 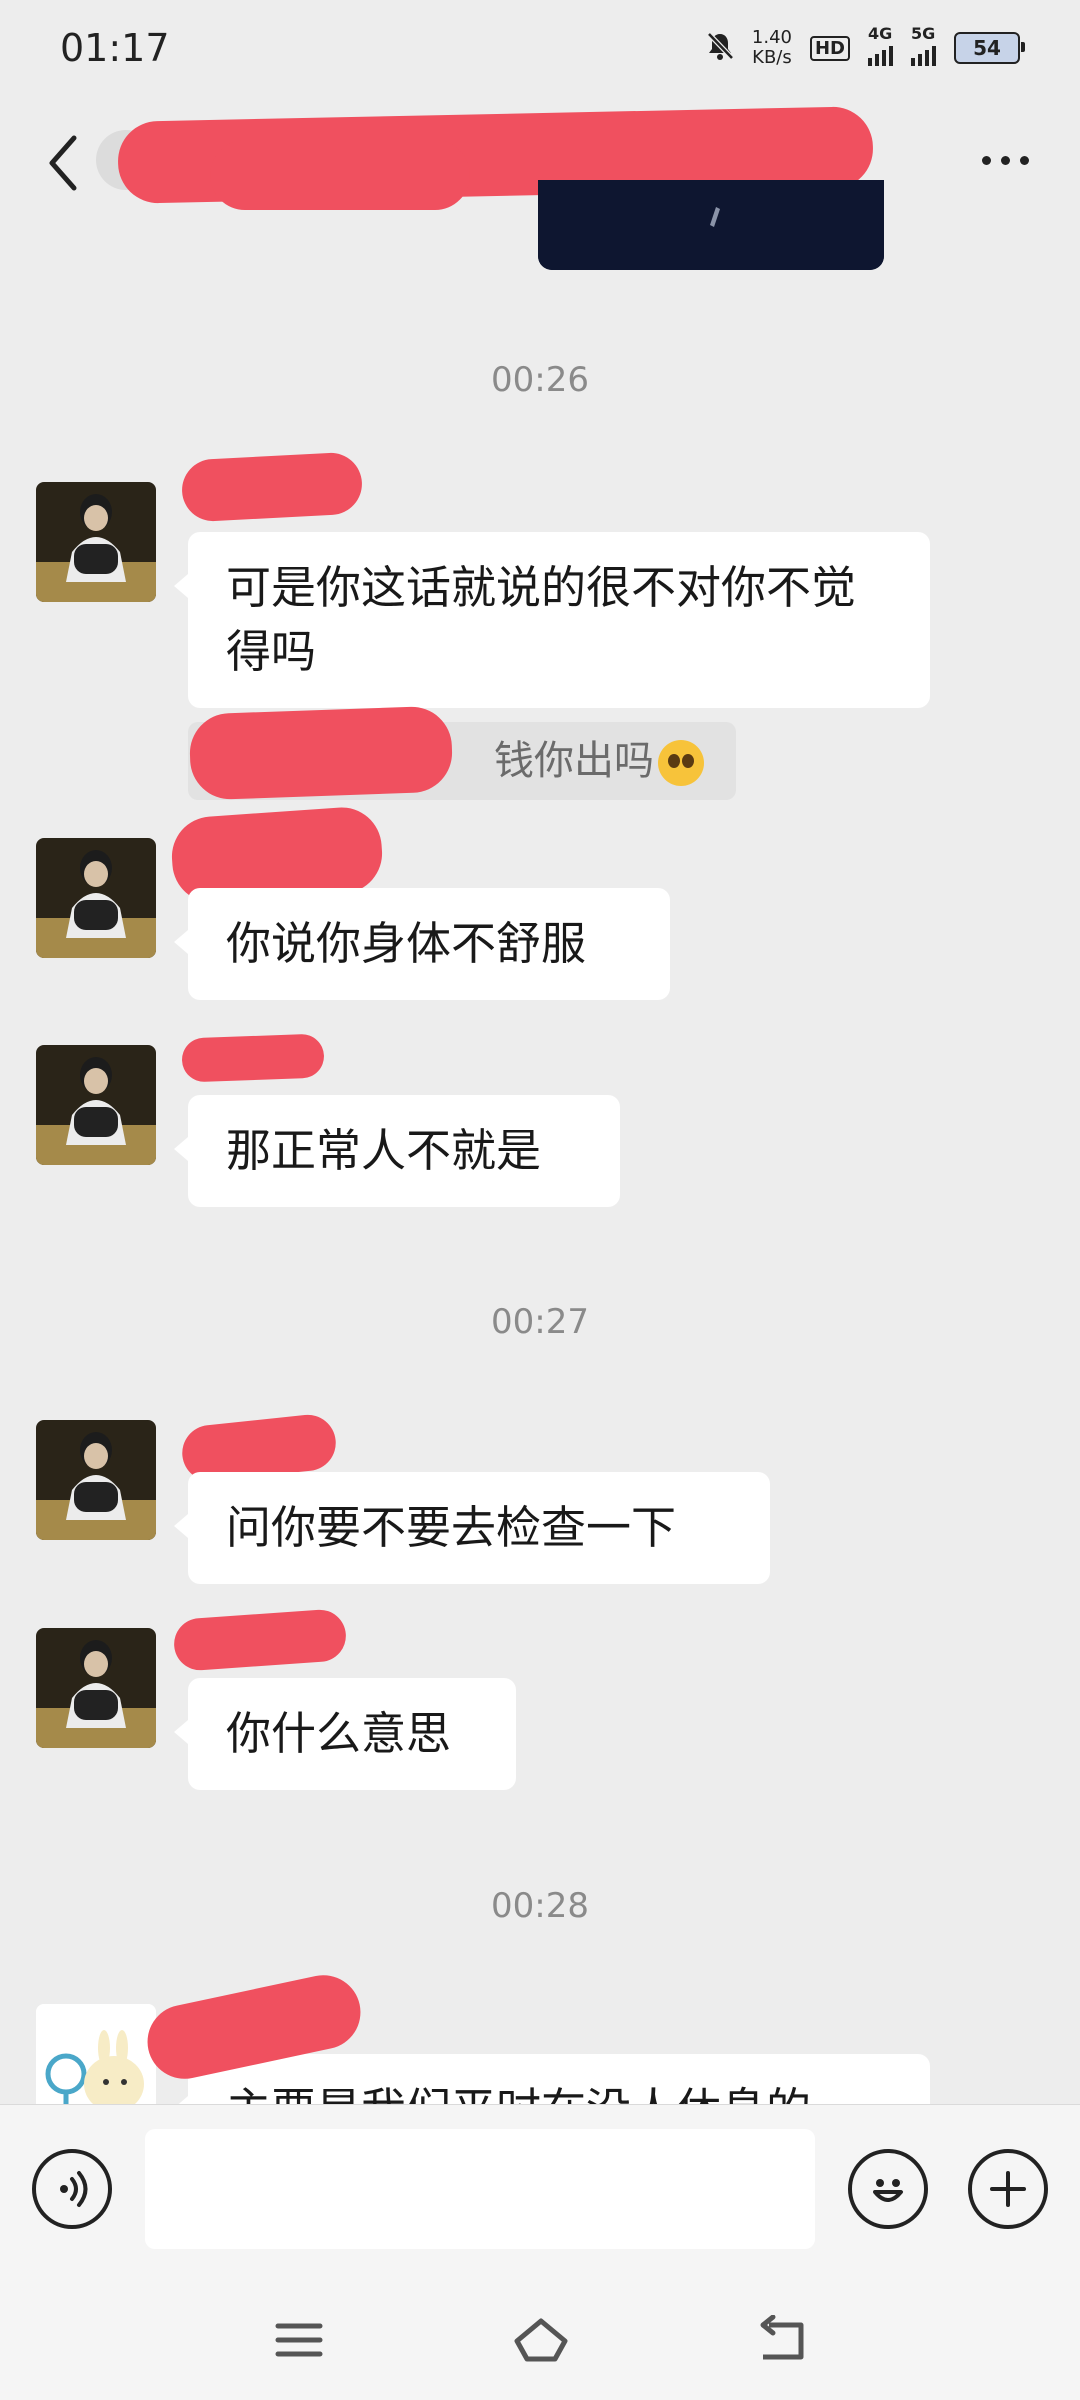 I want to click on mute-bell-icon, so click(x=720, y=48).